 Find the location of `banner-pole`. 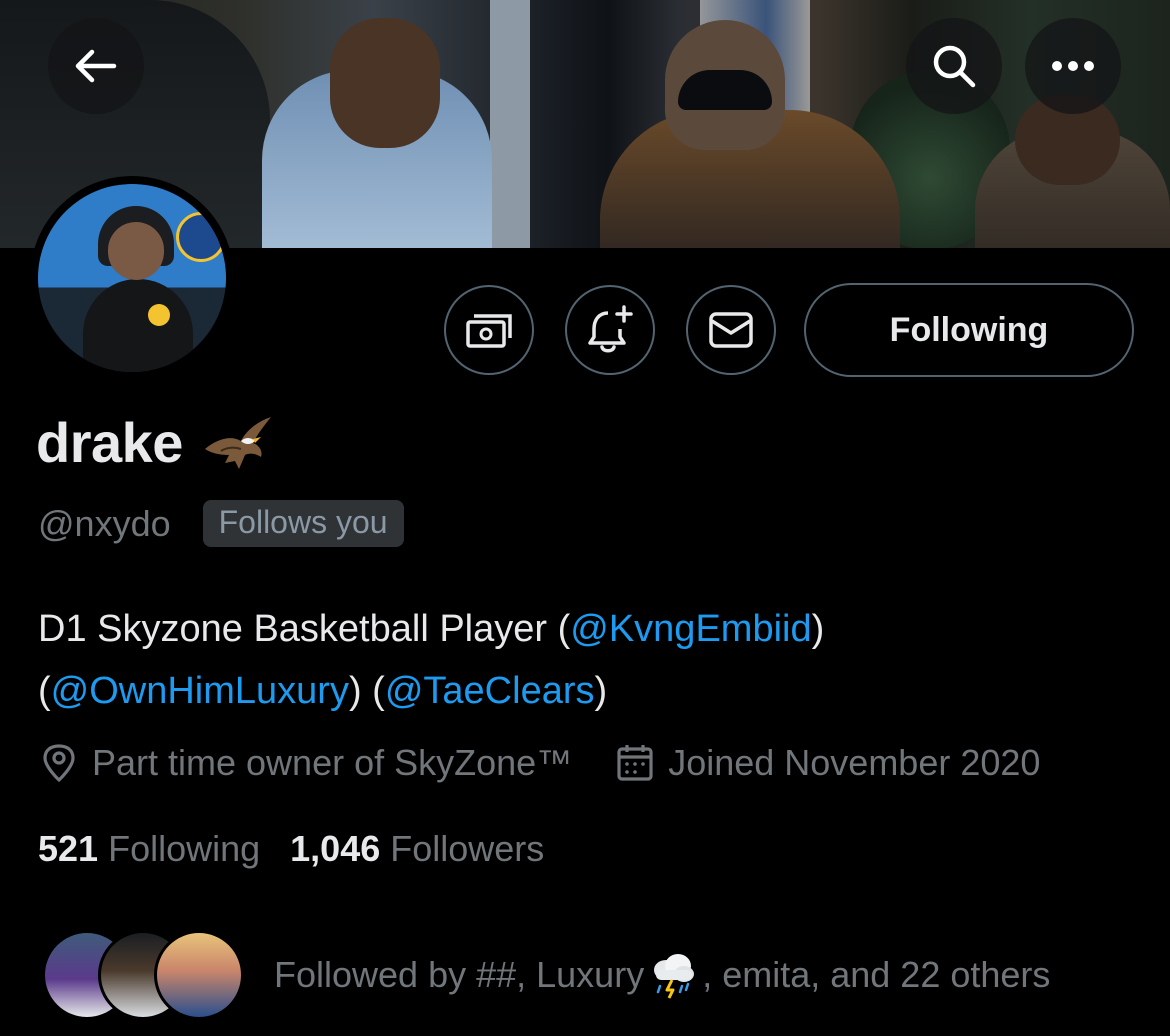

banner-pole is located at coordinates (510, 124).